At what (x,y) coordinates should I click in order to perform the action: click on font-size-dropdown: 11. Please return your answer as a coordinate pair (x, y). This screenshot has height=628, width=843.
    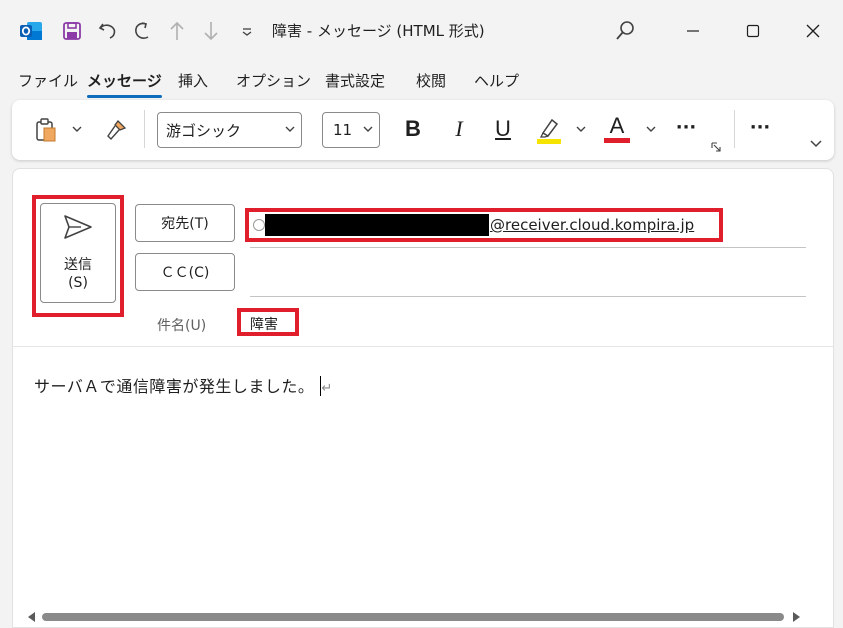
    Looking at the image, I should click on (351, 130).